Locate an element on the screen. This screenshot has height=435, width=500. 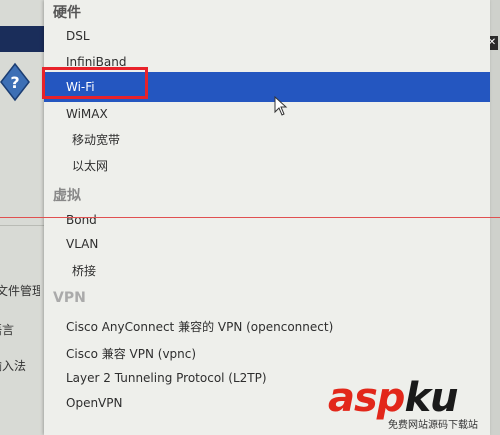
menu-item-vlan: VLAN is located at coordinates (82, 244).